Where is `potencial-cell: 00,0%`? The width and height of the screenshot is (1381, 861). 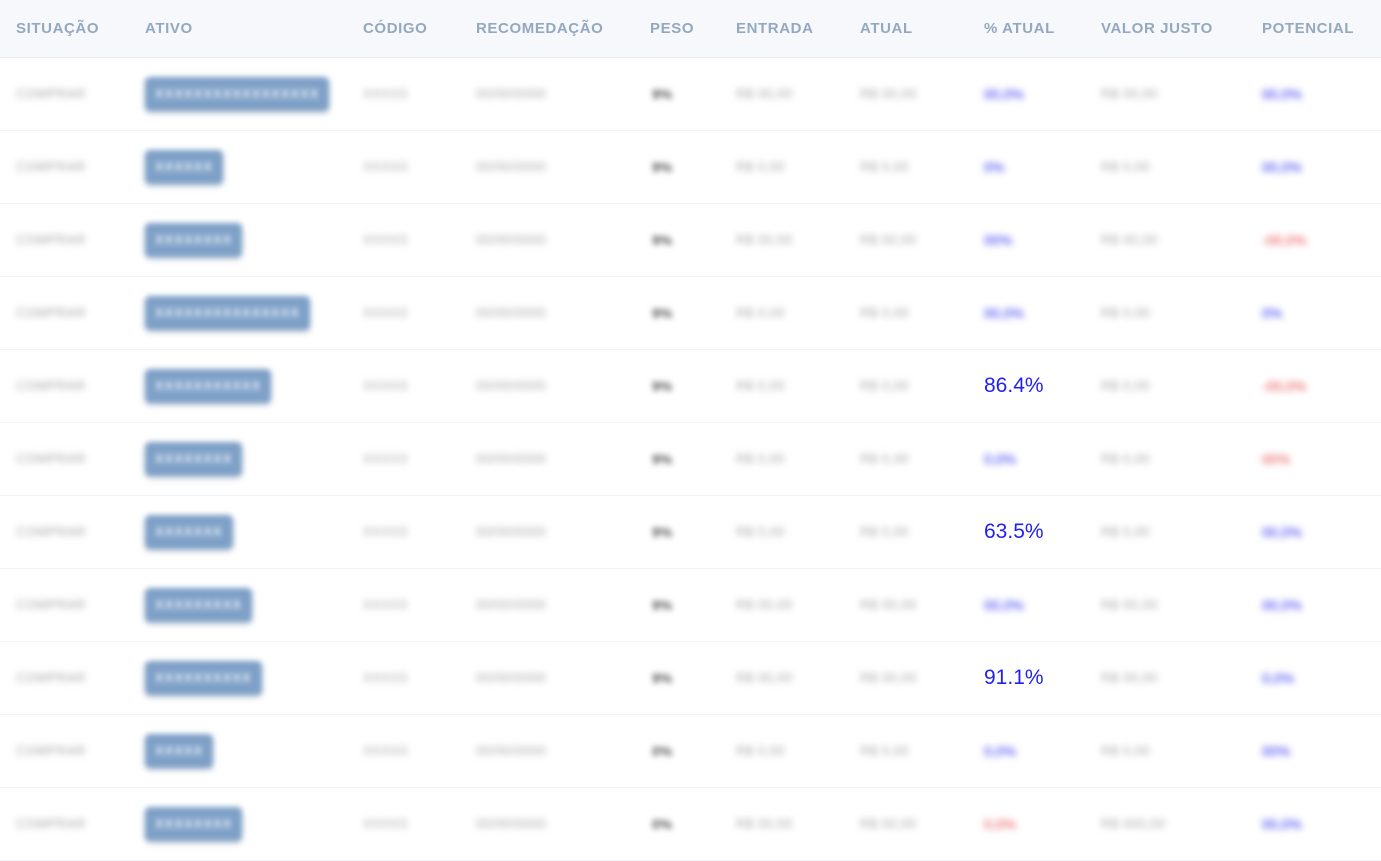 potencial-cell: 00,0% is located at coordinates (1282, 531).